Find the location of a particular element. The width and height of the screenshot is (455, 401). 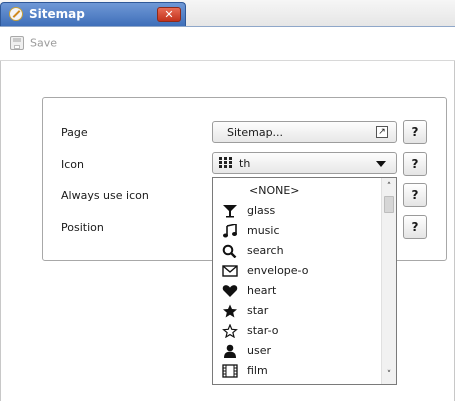

list-item: glass is located at coordinates (297, 211).